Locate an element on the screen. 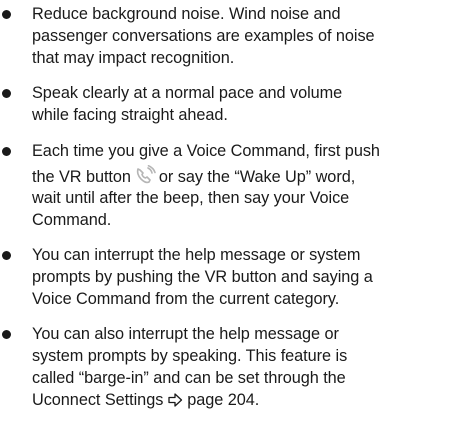 Image resolution: width=449 pixels, height=443 pixels. text-segment: or say the “Wake Up” word, is located at coordinates (257, 177).